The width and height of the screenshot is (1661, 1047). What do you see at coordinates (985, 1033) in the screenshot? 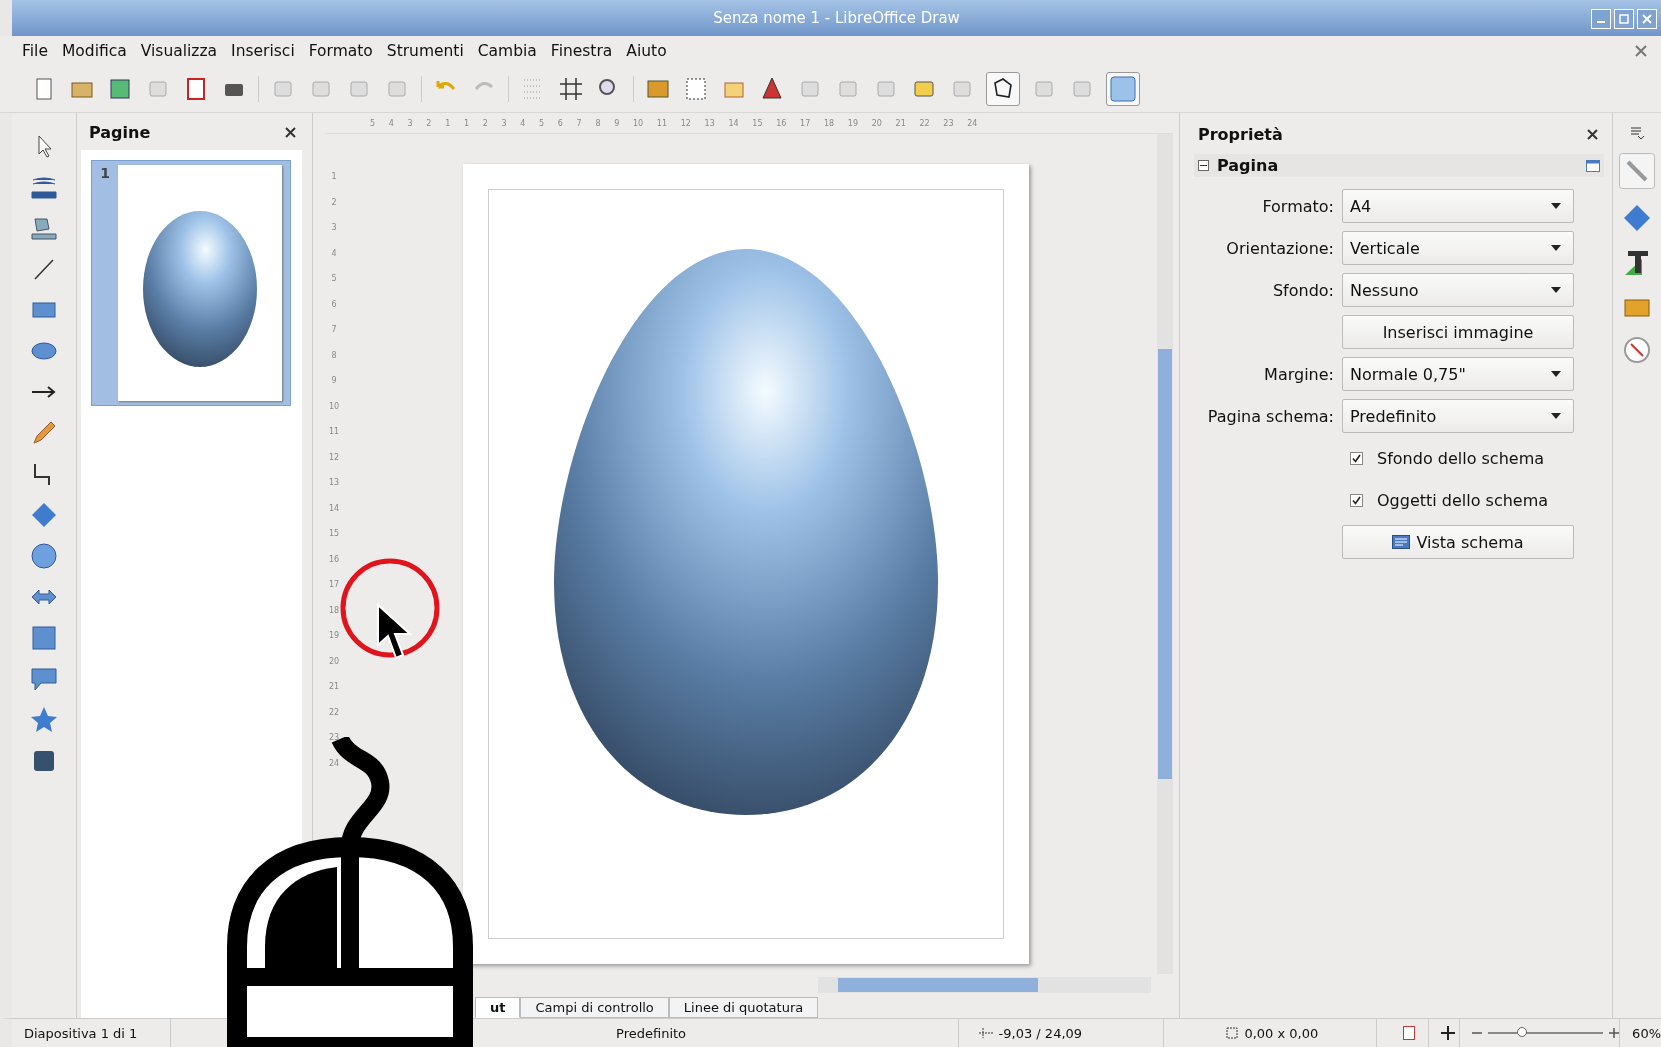
I see `position-icon` at bounding box center [985, 1033].